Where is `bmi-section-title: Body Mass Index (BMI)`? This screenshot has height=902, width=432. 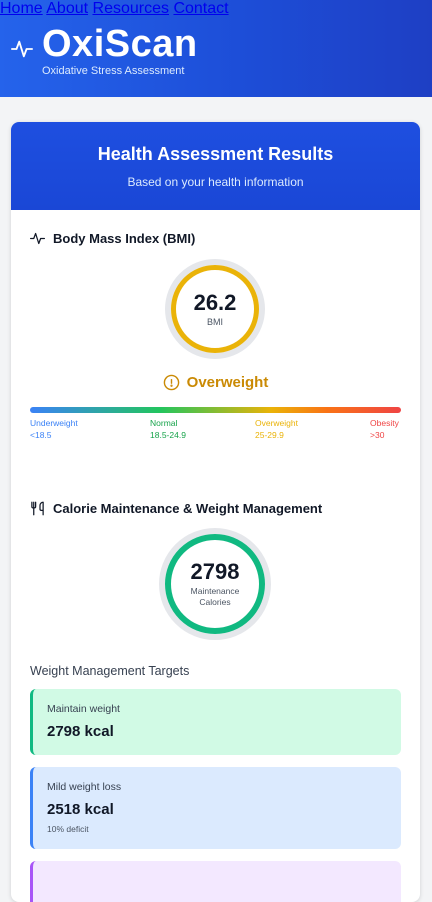
bmi-section-title: Body Mass Index (BMI) is located at coordinates (112, 238).